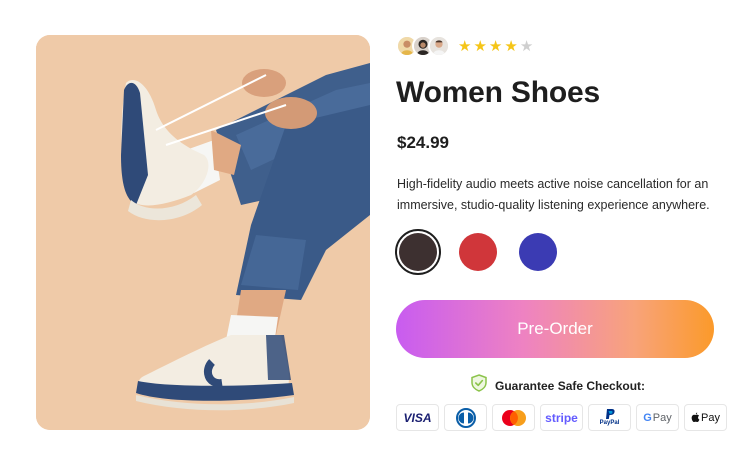 The image size is (748, 464). I want to click on paypal-card: PayPal, so click(609, 417).